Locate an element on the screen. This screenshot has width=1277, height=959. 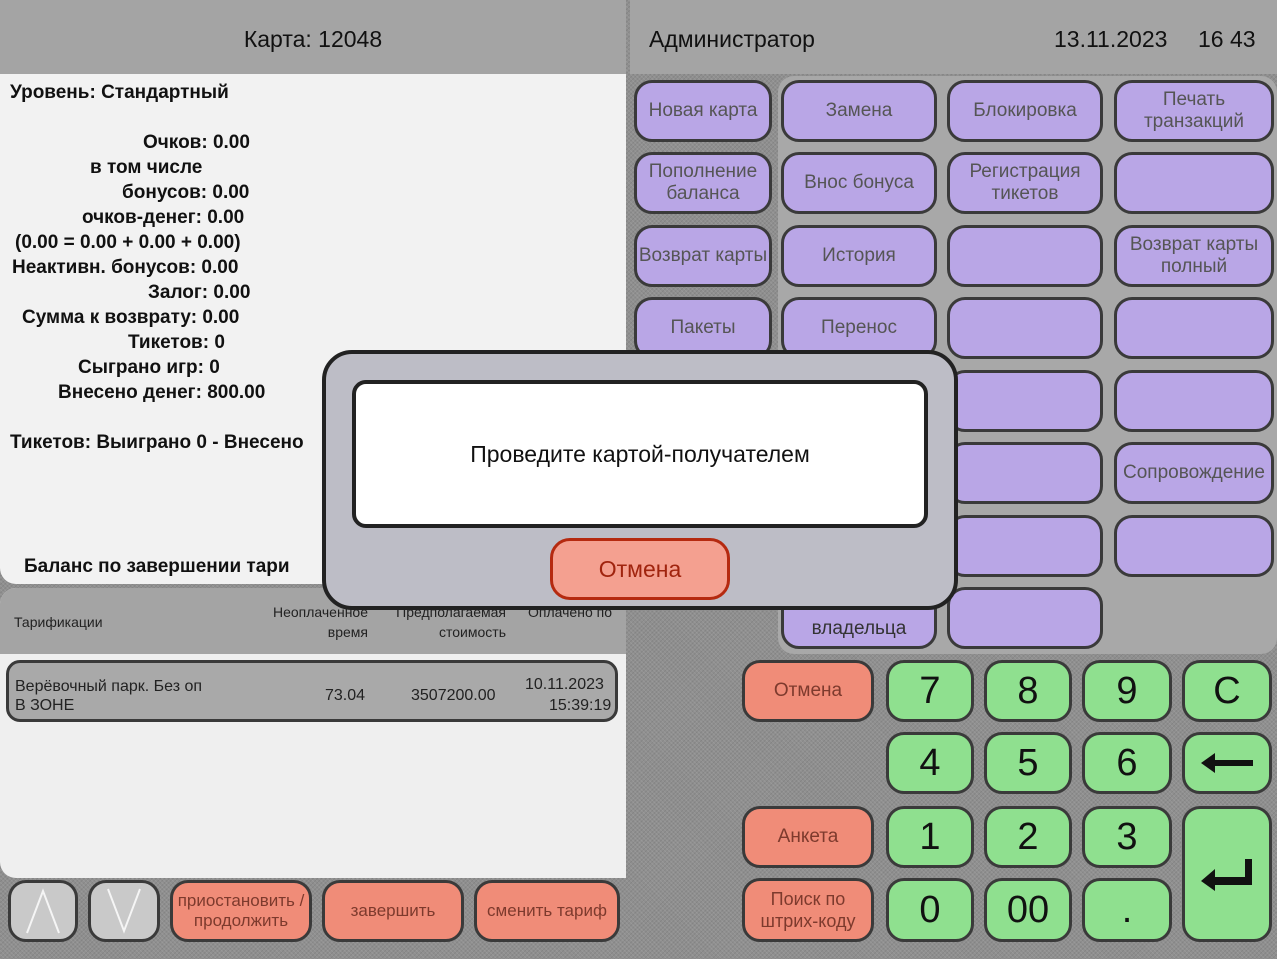
enter-button is located at coordinates (1227, 874).